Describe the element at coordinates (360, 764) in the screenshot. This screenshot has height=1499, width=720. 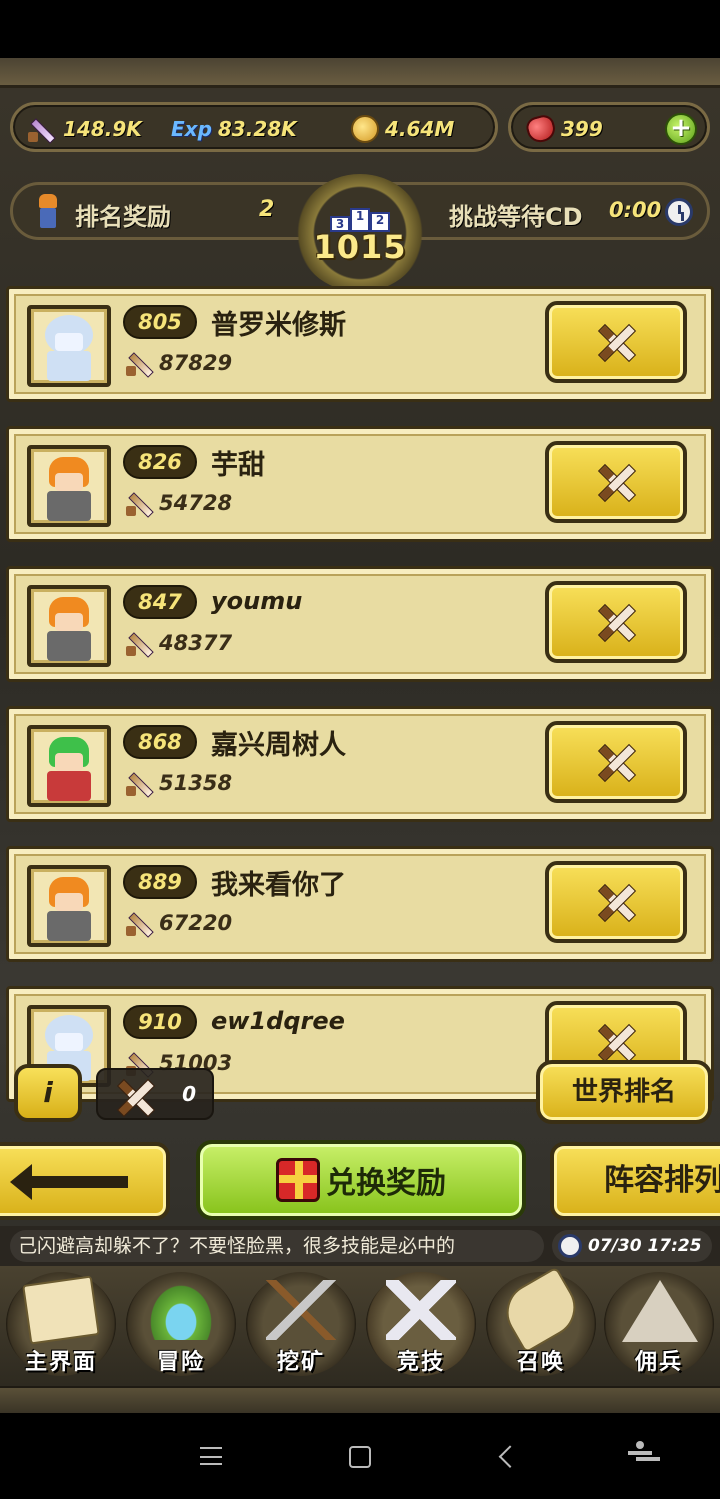
I see `opponent-row: 868 嘉兴周树人 51358` at that location.